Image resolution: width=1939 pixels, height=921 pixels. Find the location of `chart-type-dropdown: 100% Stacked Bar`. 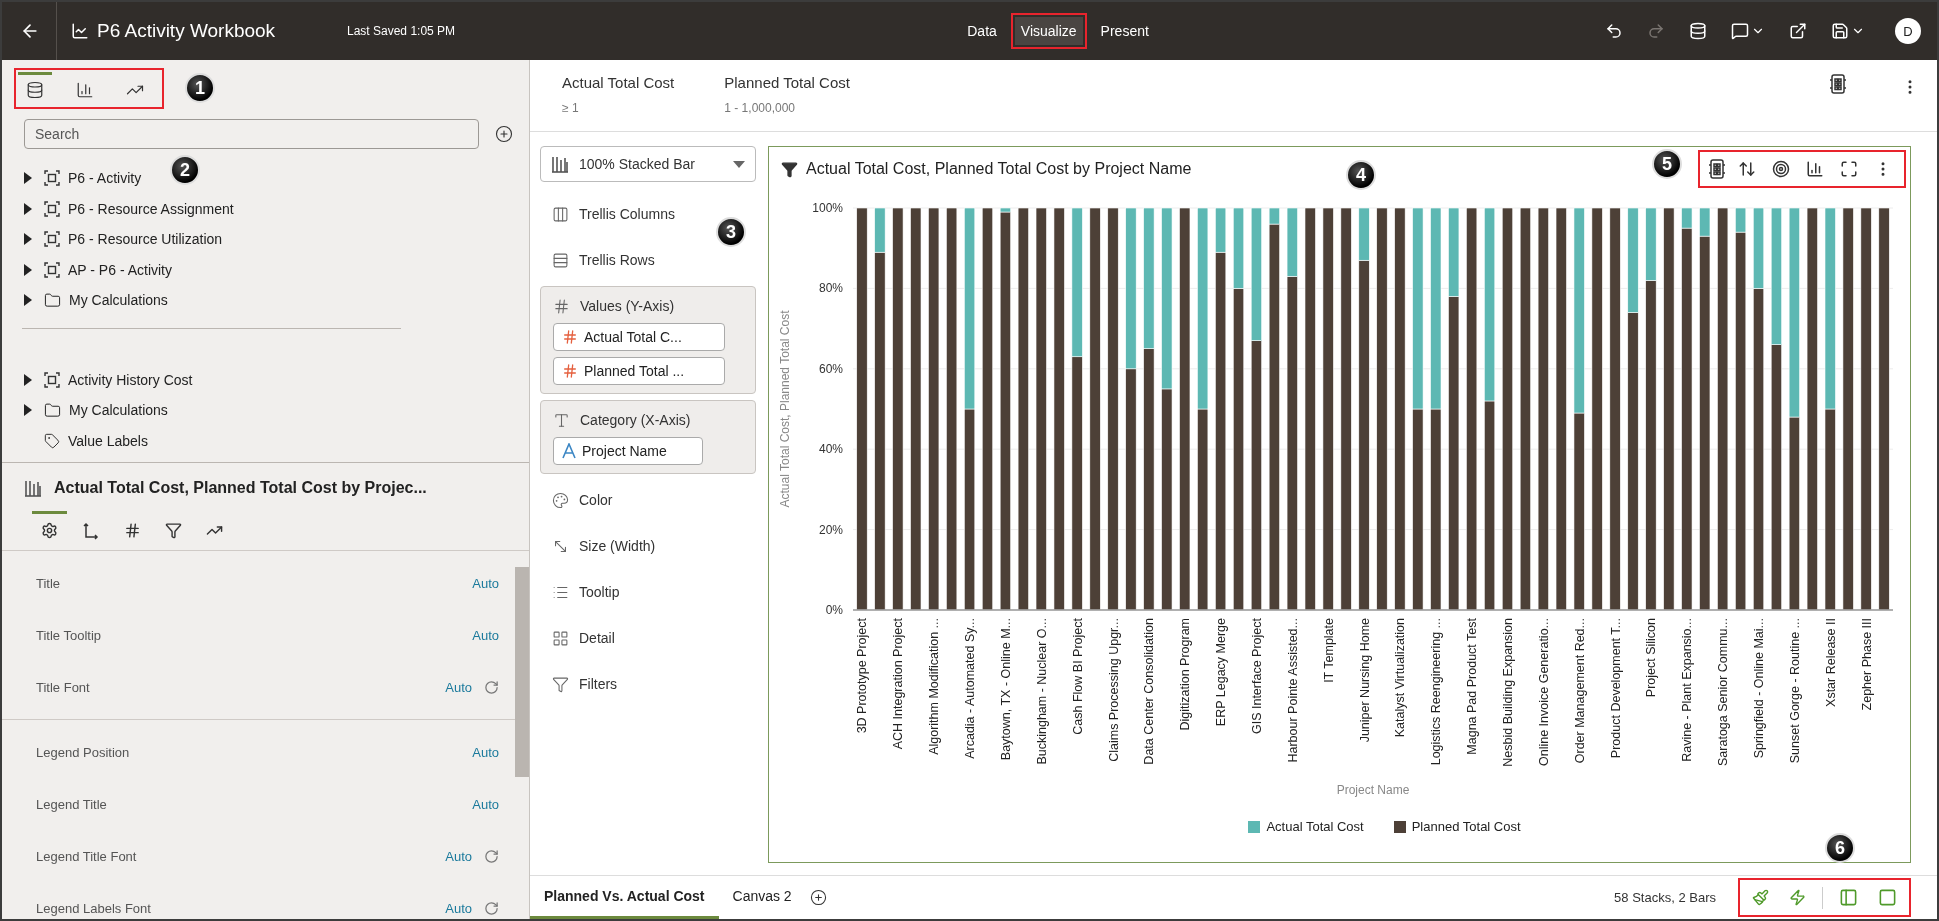

chart-type-dropdown: 100% Stacked Bar is located at coordinates (648, 164).